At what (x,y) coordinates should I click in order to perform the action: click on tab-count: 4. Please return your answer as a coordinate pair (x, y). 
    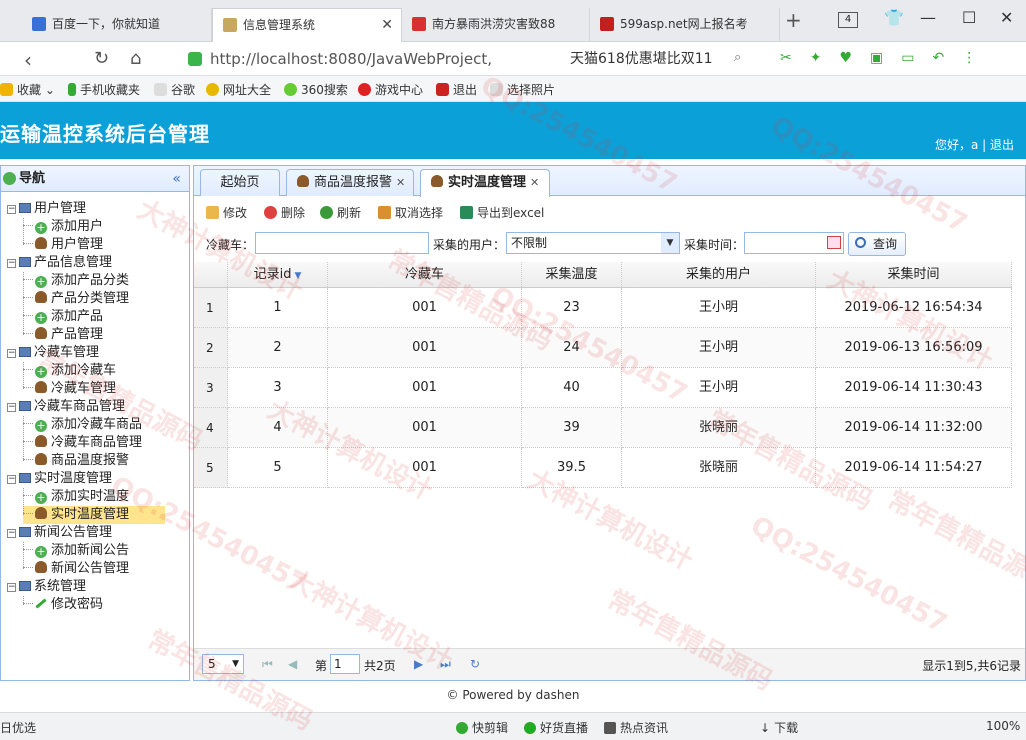
    Looking at the image, I should click on (848, 20).